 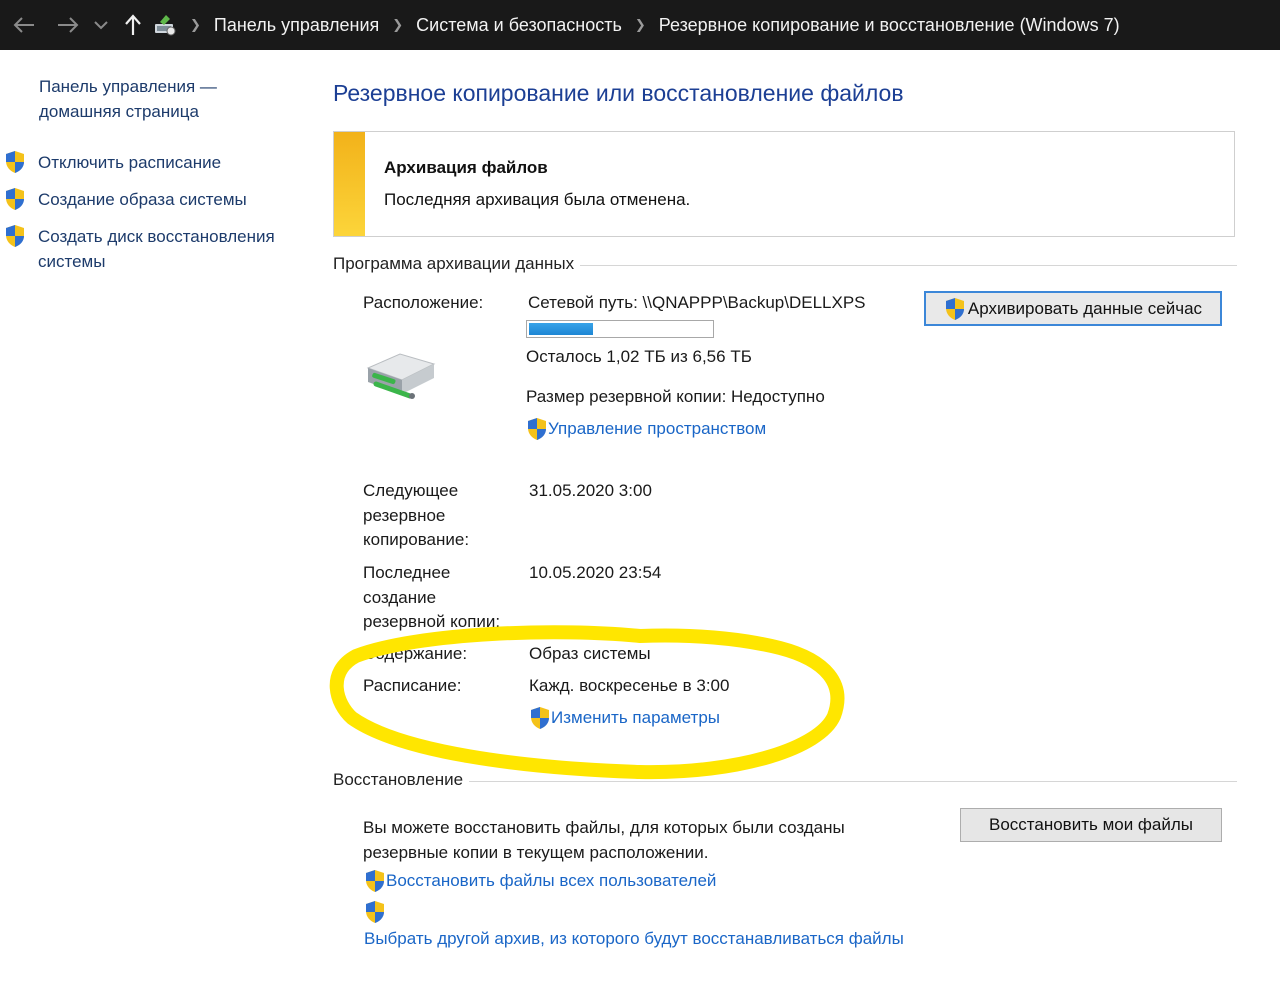 I want to click on backup-now-button: Архивировать данные сейчас, so click(x=1073, y=308).